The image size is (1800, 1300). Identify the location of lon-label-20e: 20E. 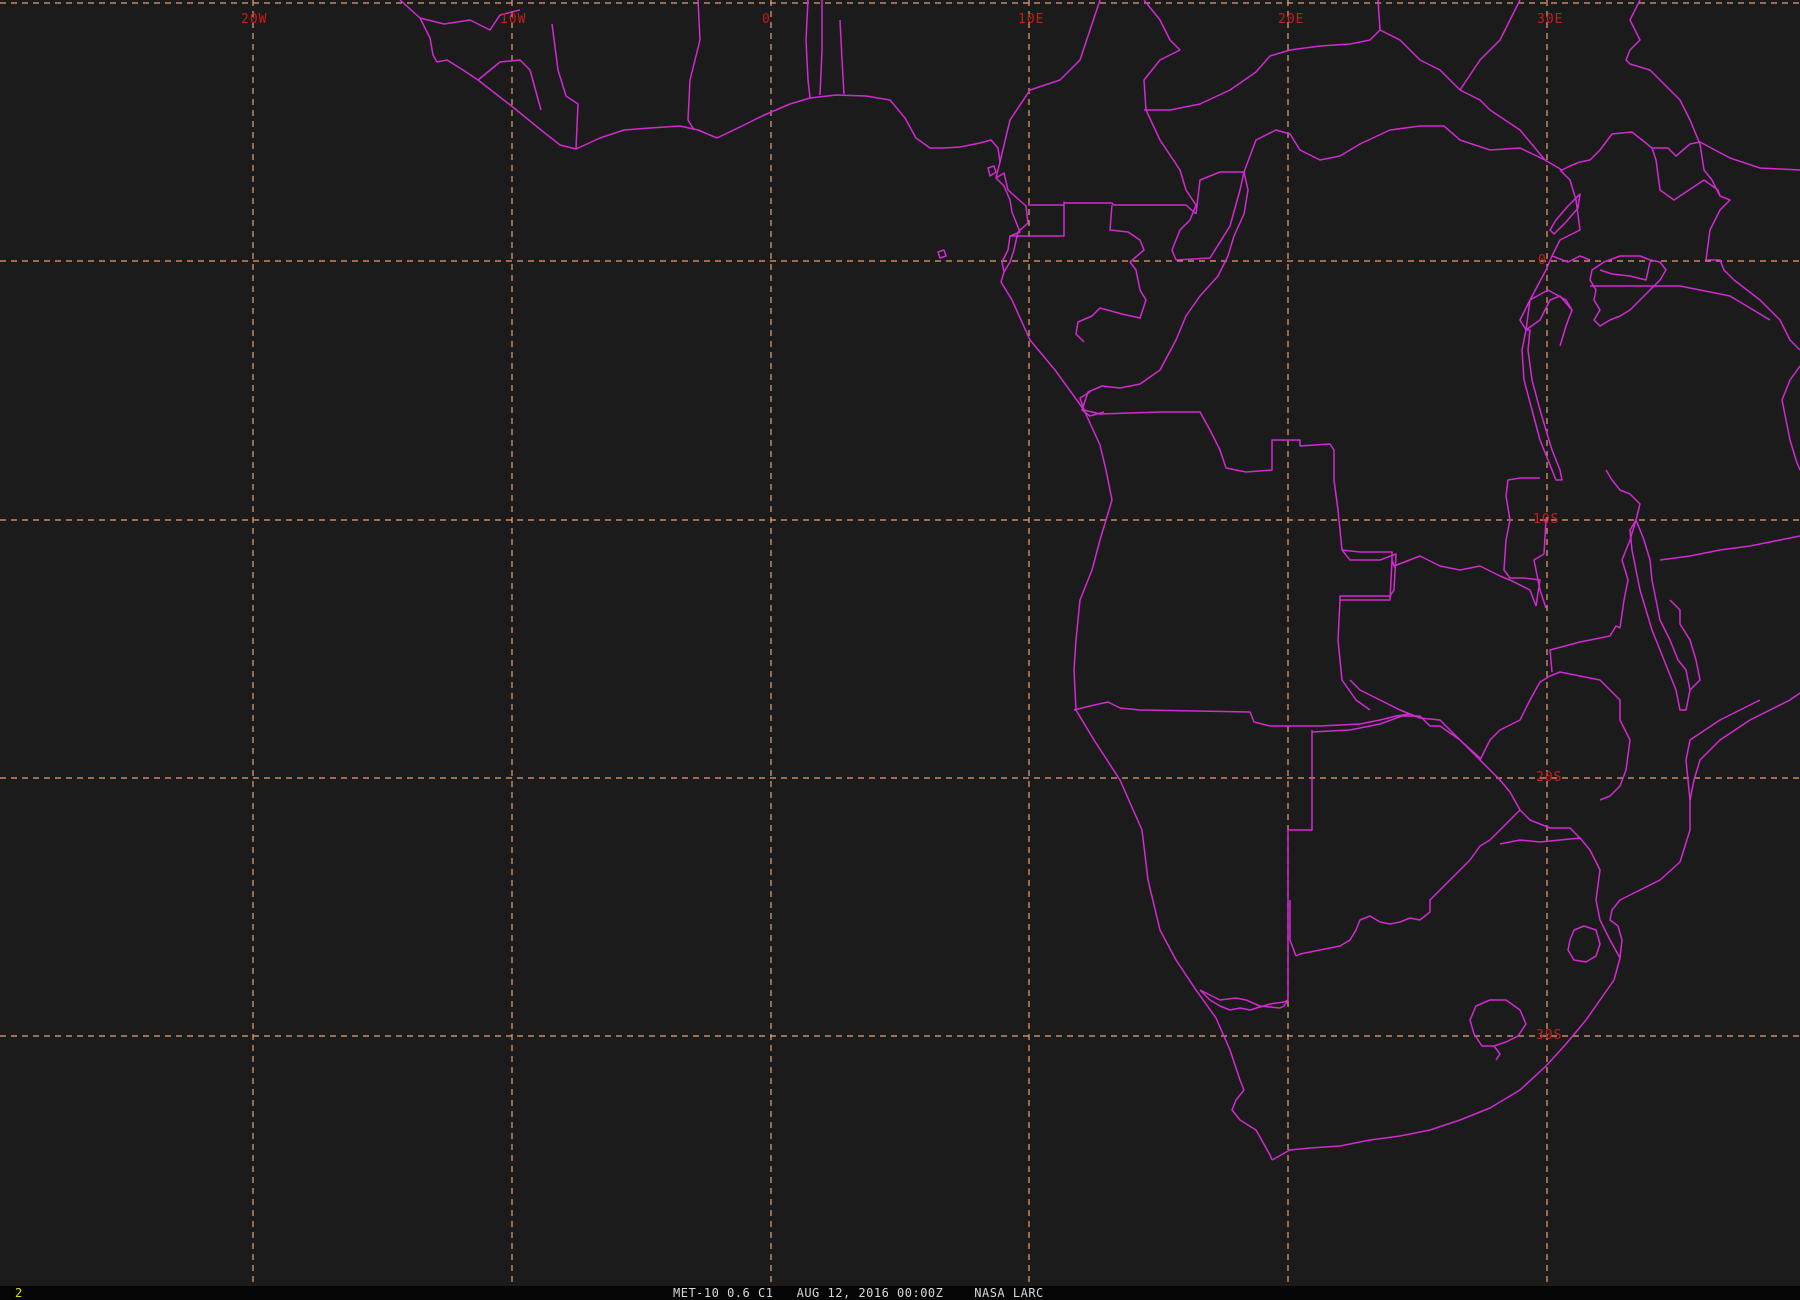
(1291, 19).